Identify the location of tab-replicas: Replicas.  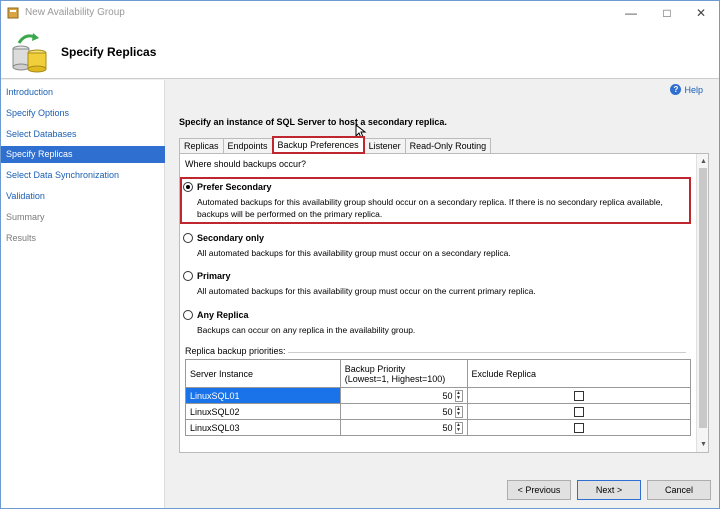
(201, 146).